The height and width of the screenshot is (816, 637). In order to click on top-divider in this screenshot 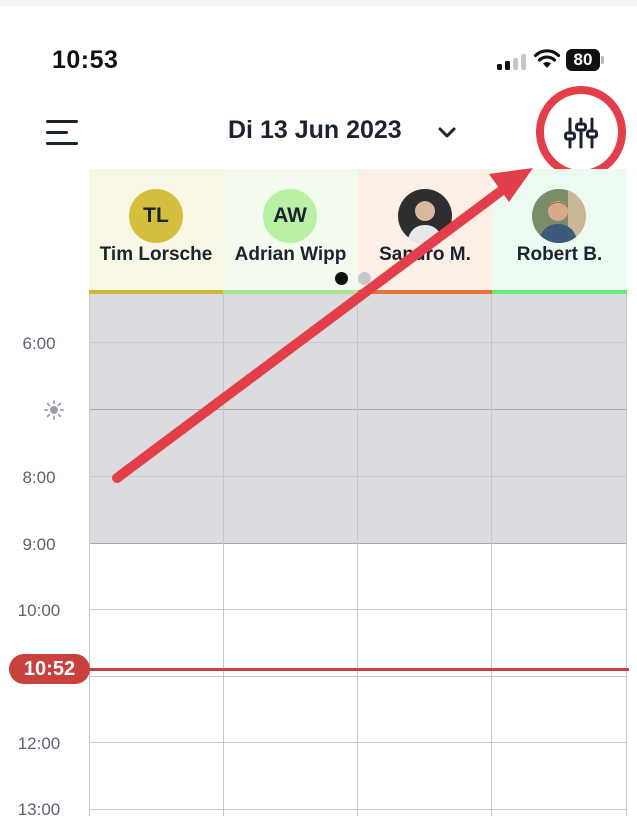, I will do `click(318, 3)`.